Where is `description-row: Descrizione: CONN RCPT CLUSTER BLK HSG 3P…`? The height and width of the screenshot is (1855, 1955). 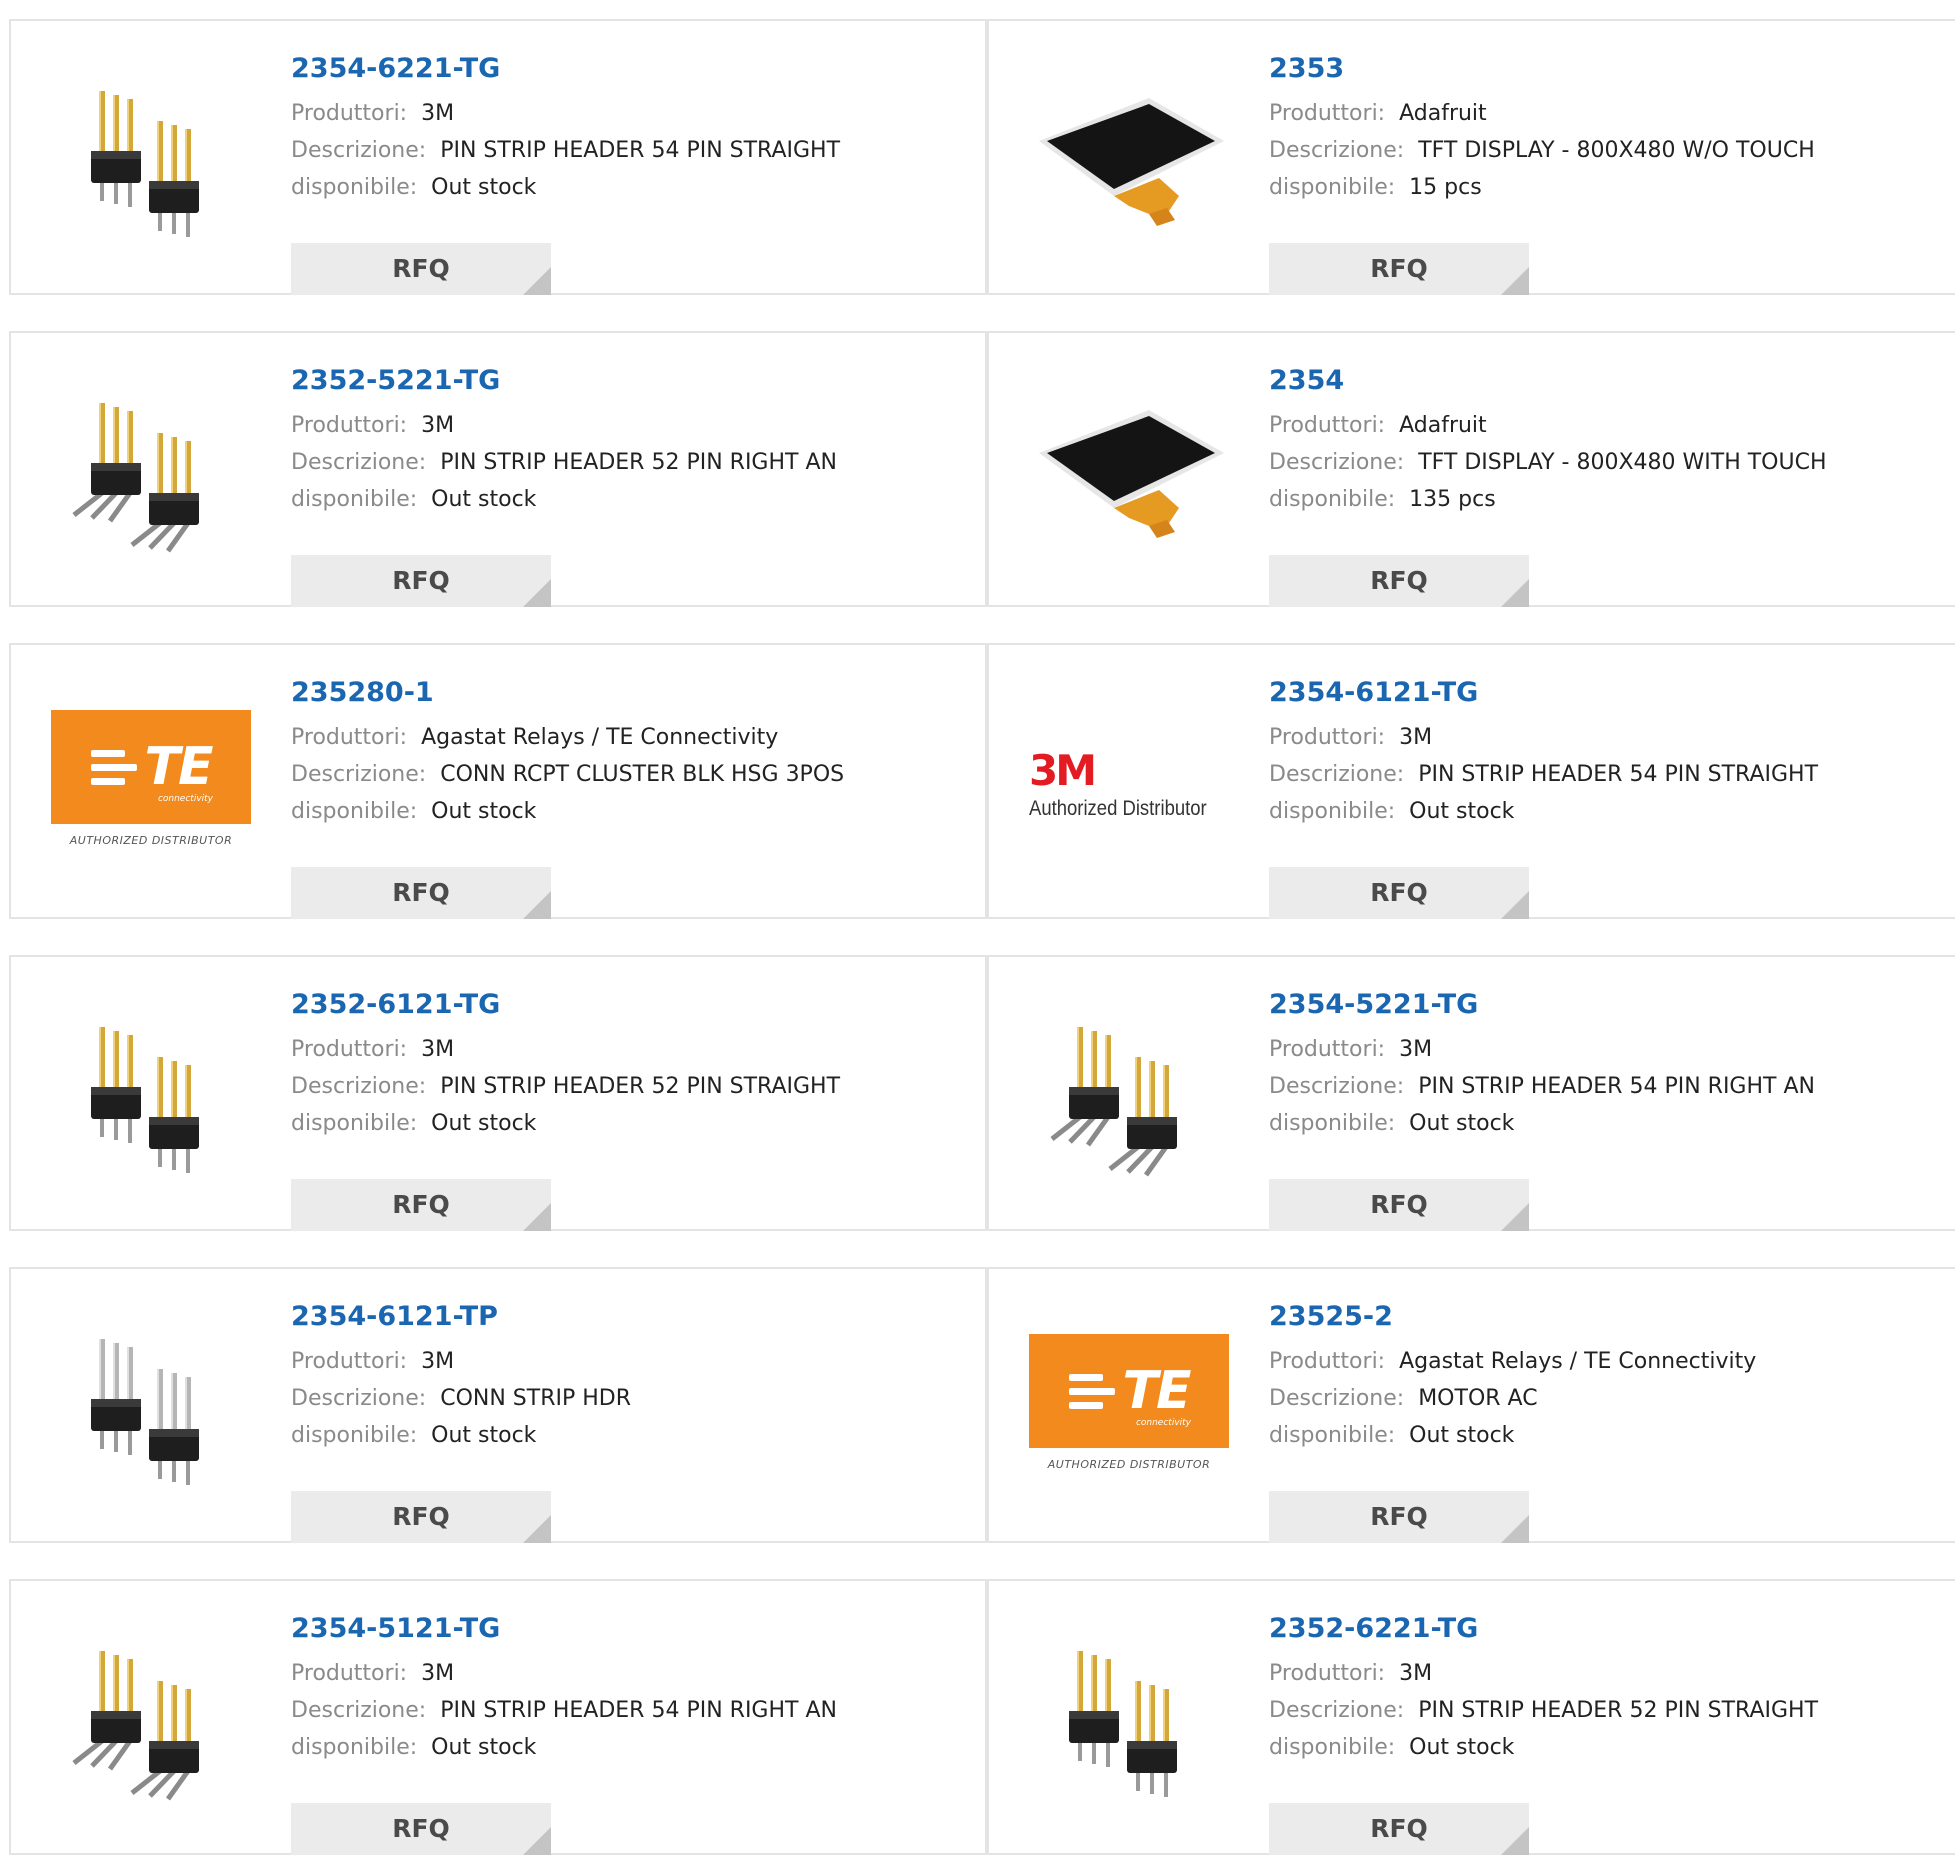
description-row: Descrizione: CONN RCPT CLUSTER BLK HSG 3P… is located at coordinates (633, 774).